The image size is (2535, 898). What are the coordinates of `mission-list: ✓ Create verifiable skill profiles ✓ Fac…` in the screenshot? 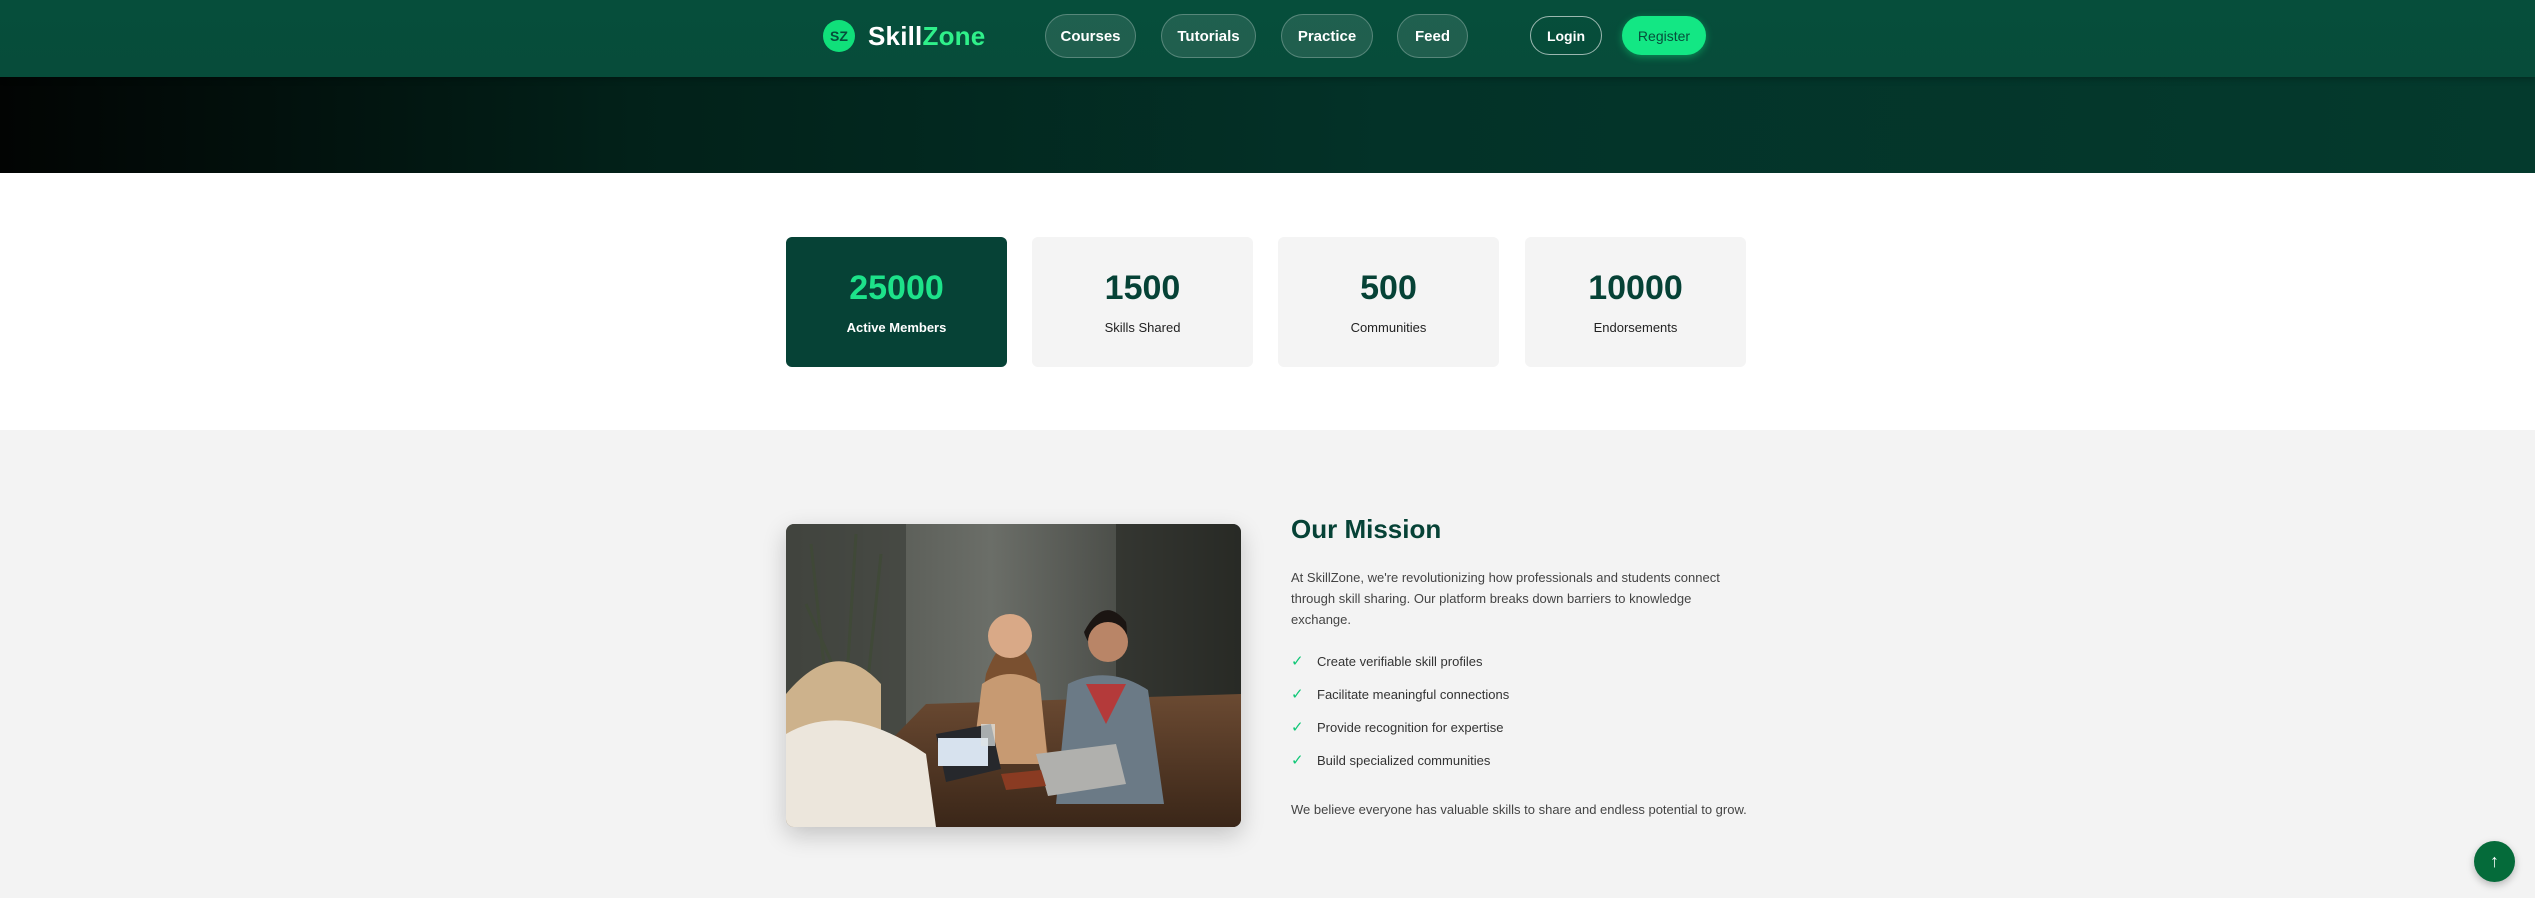 It's located at (1400, 720).